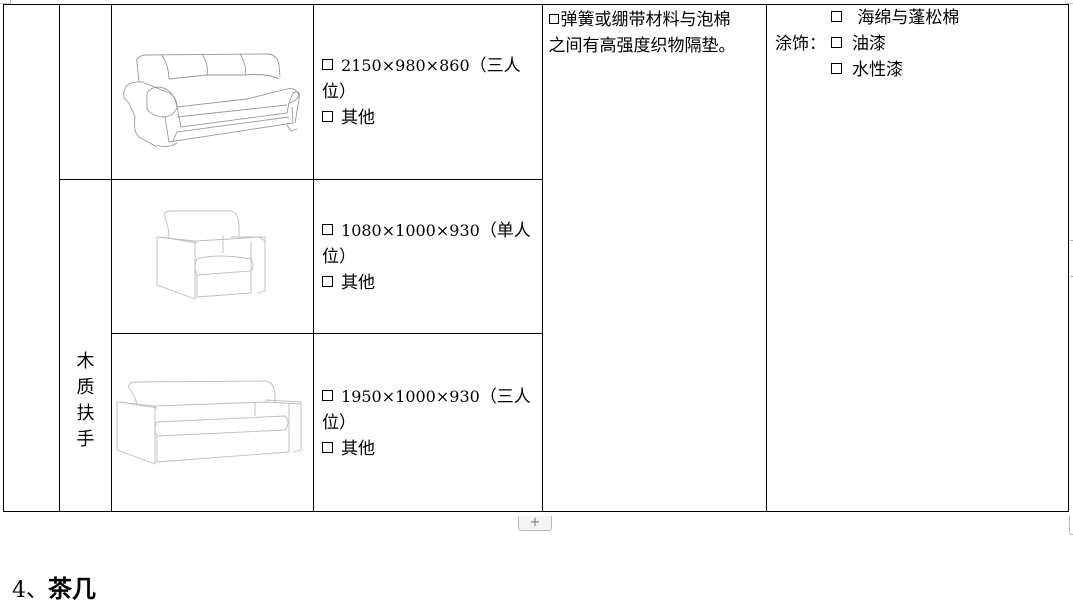  I want to click on size-option: 1080×1000×930（单人, so click(429, 231).